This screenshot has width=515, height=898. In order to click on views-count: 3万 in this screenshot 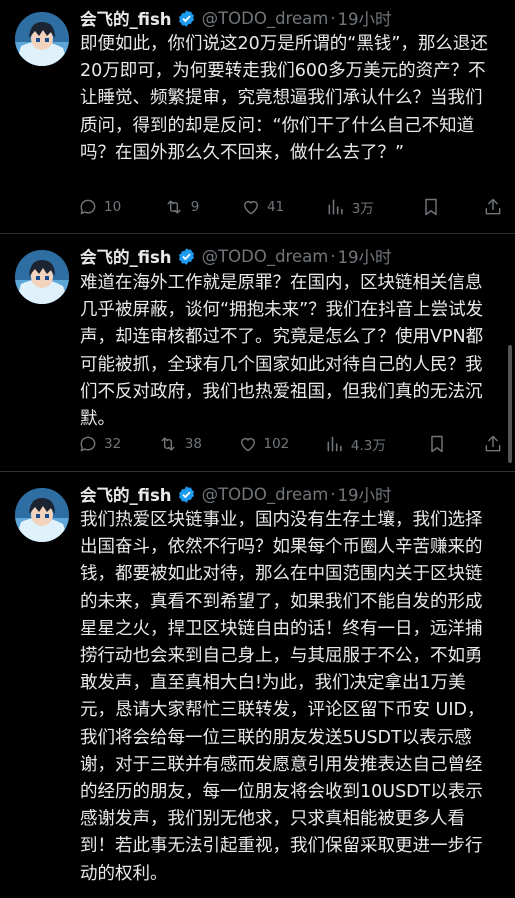, I will do `click(362, 209)`.